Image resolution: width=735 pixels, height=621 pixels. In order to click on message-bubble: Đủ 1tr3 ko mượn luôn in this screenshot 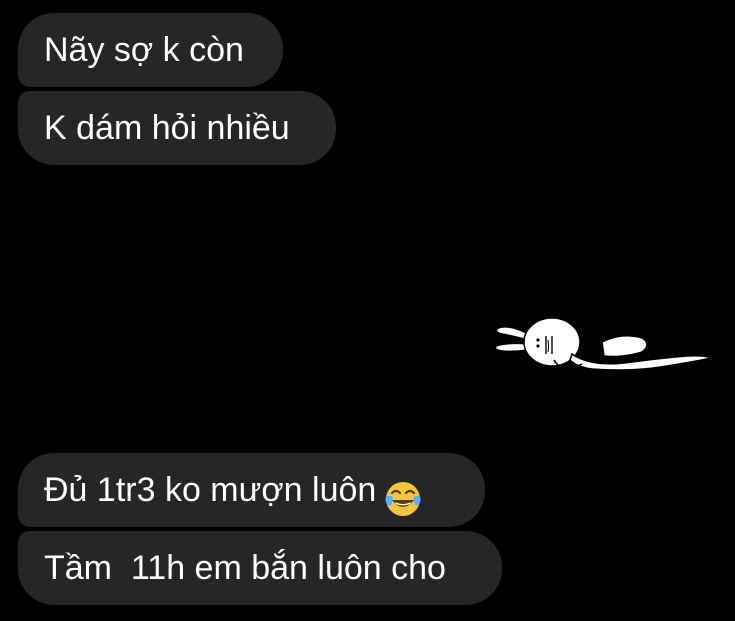, I will do `click(251, 490)`.